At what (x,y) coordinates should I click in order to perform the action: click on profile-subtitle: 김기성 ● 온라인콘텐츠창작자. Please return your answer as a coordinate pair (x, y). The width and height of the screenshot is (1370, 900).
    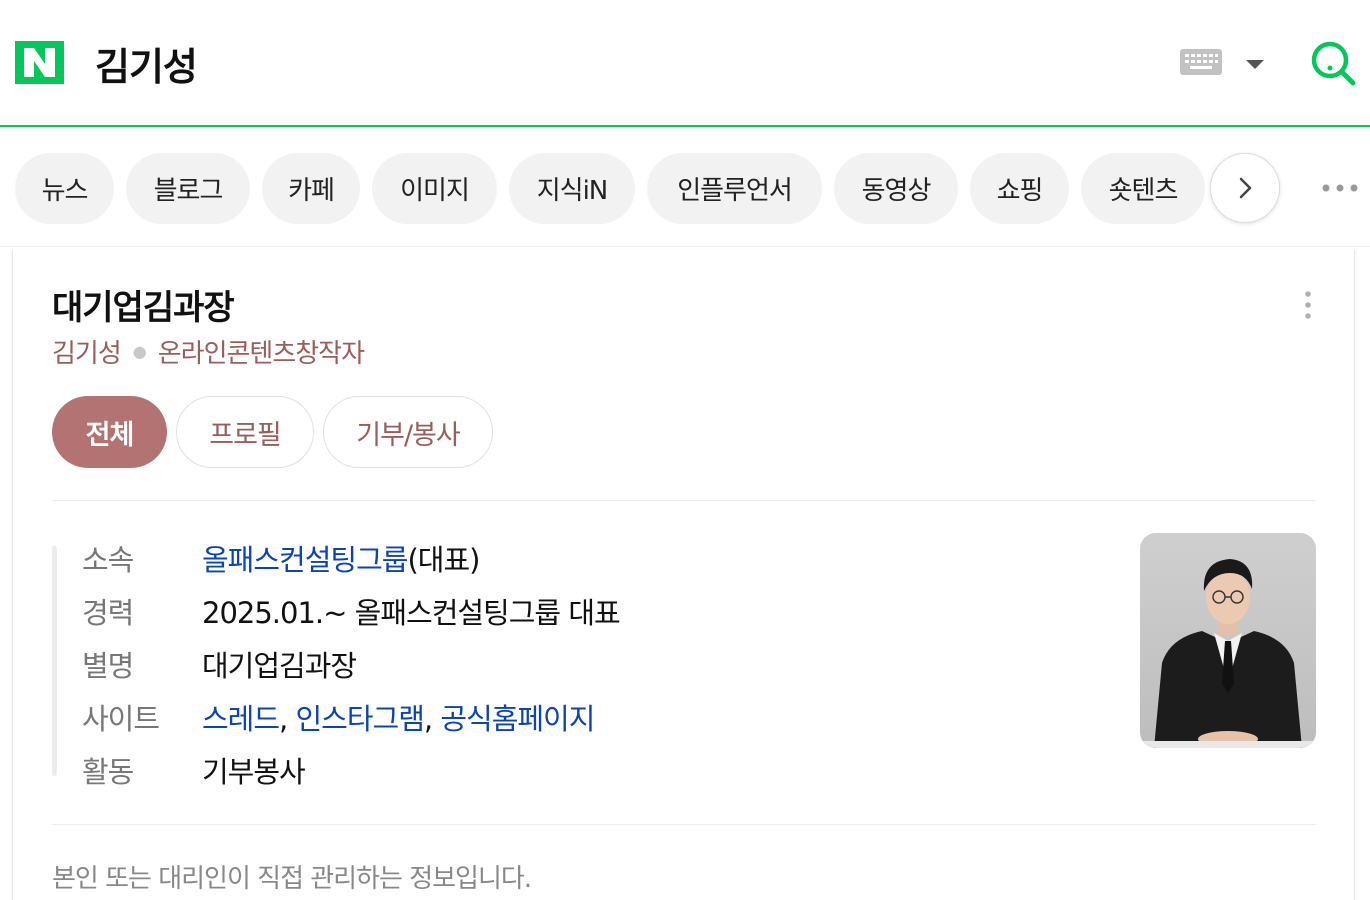
    Looking at the image, I should click on (208, 351).